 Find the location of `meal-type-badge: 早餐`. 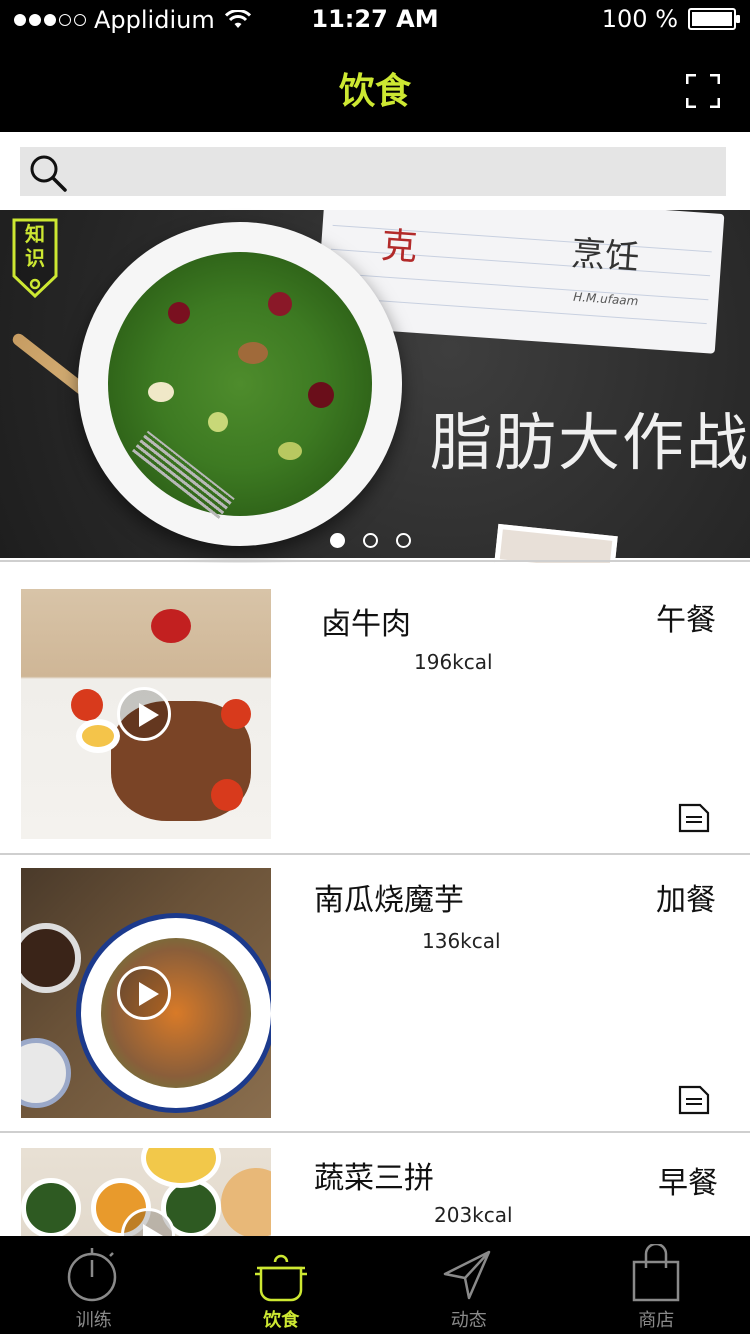

meal-type-badge: 早餐 is located at coordinates (688, 1183).